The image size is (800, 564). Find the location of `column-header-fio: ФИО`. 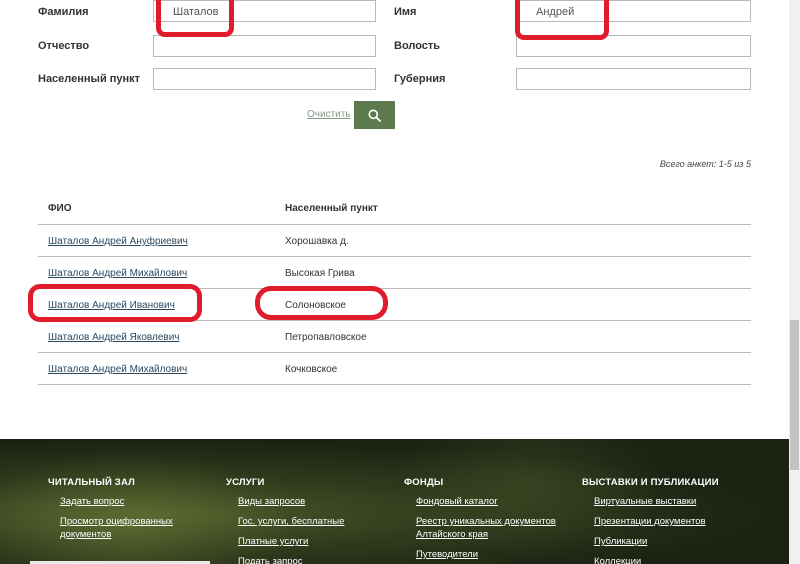

column-header-fio: ФИО is located at coordinates (60, 208).